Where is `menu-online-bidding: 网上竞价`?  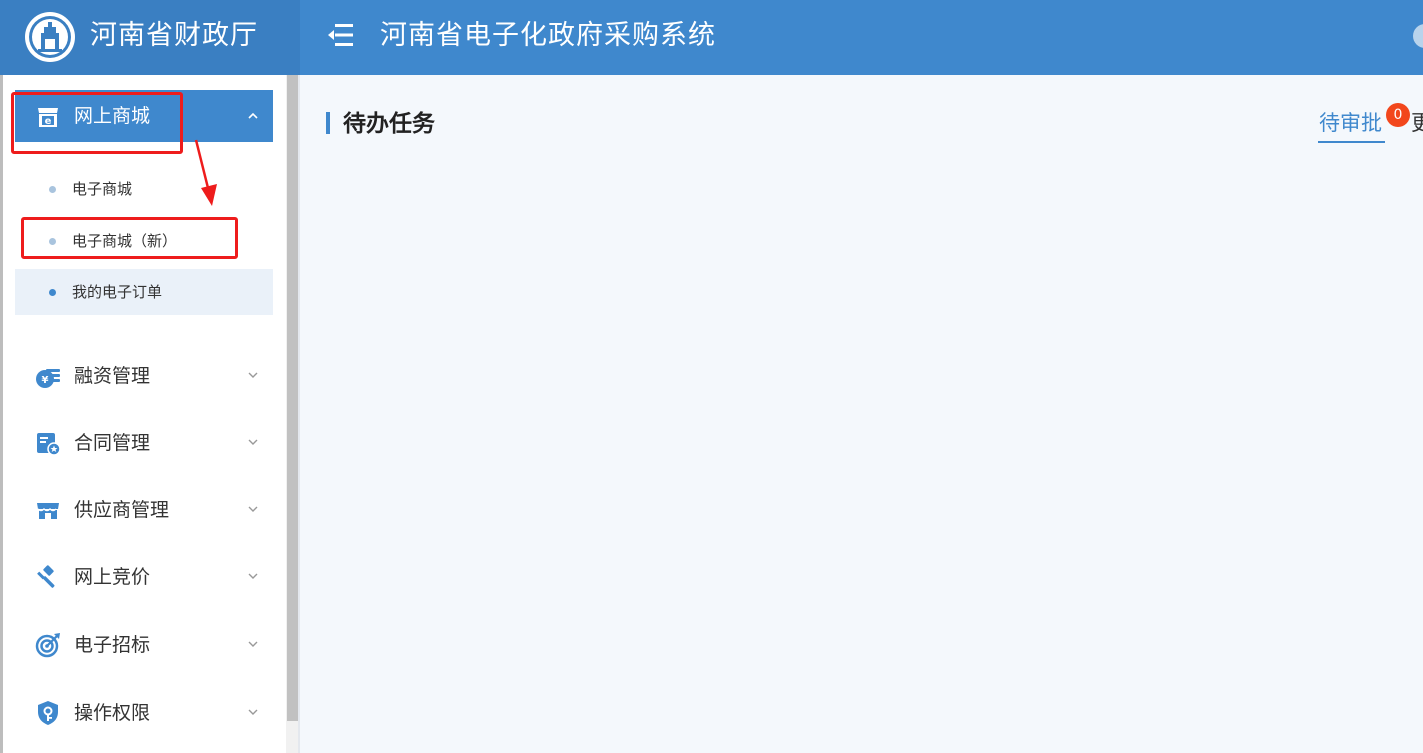
menu-online-bidding: 网上竞价 is located at coordinates (144, 577).